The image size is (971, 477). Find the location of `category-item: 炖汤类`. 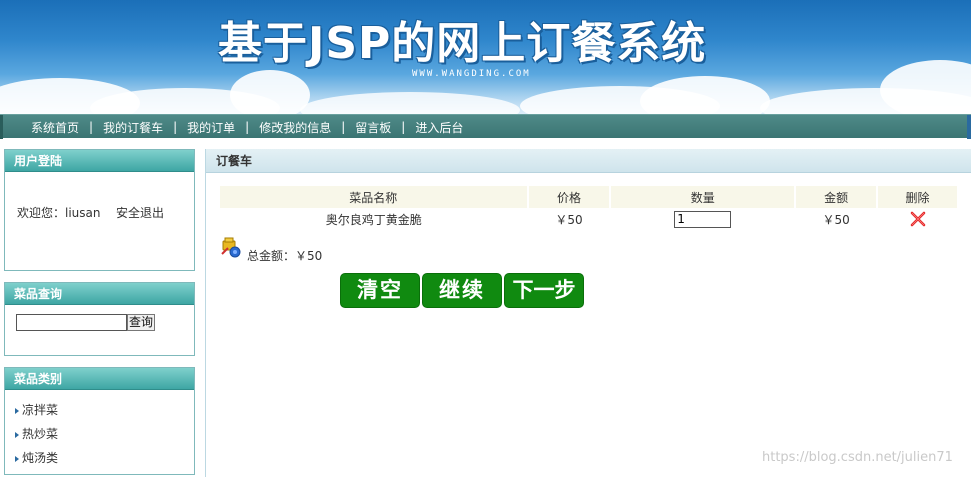

category-item: 炖汤类 is located at coordinates (36, 458).